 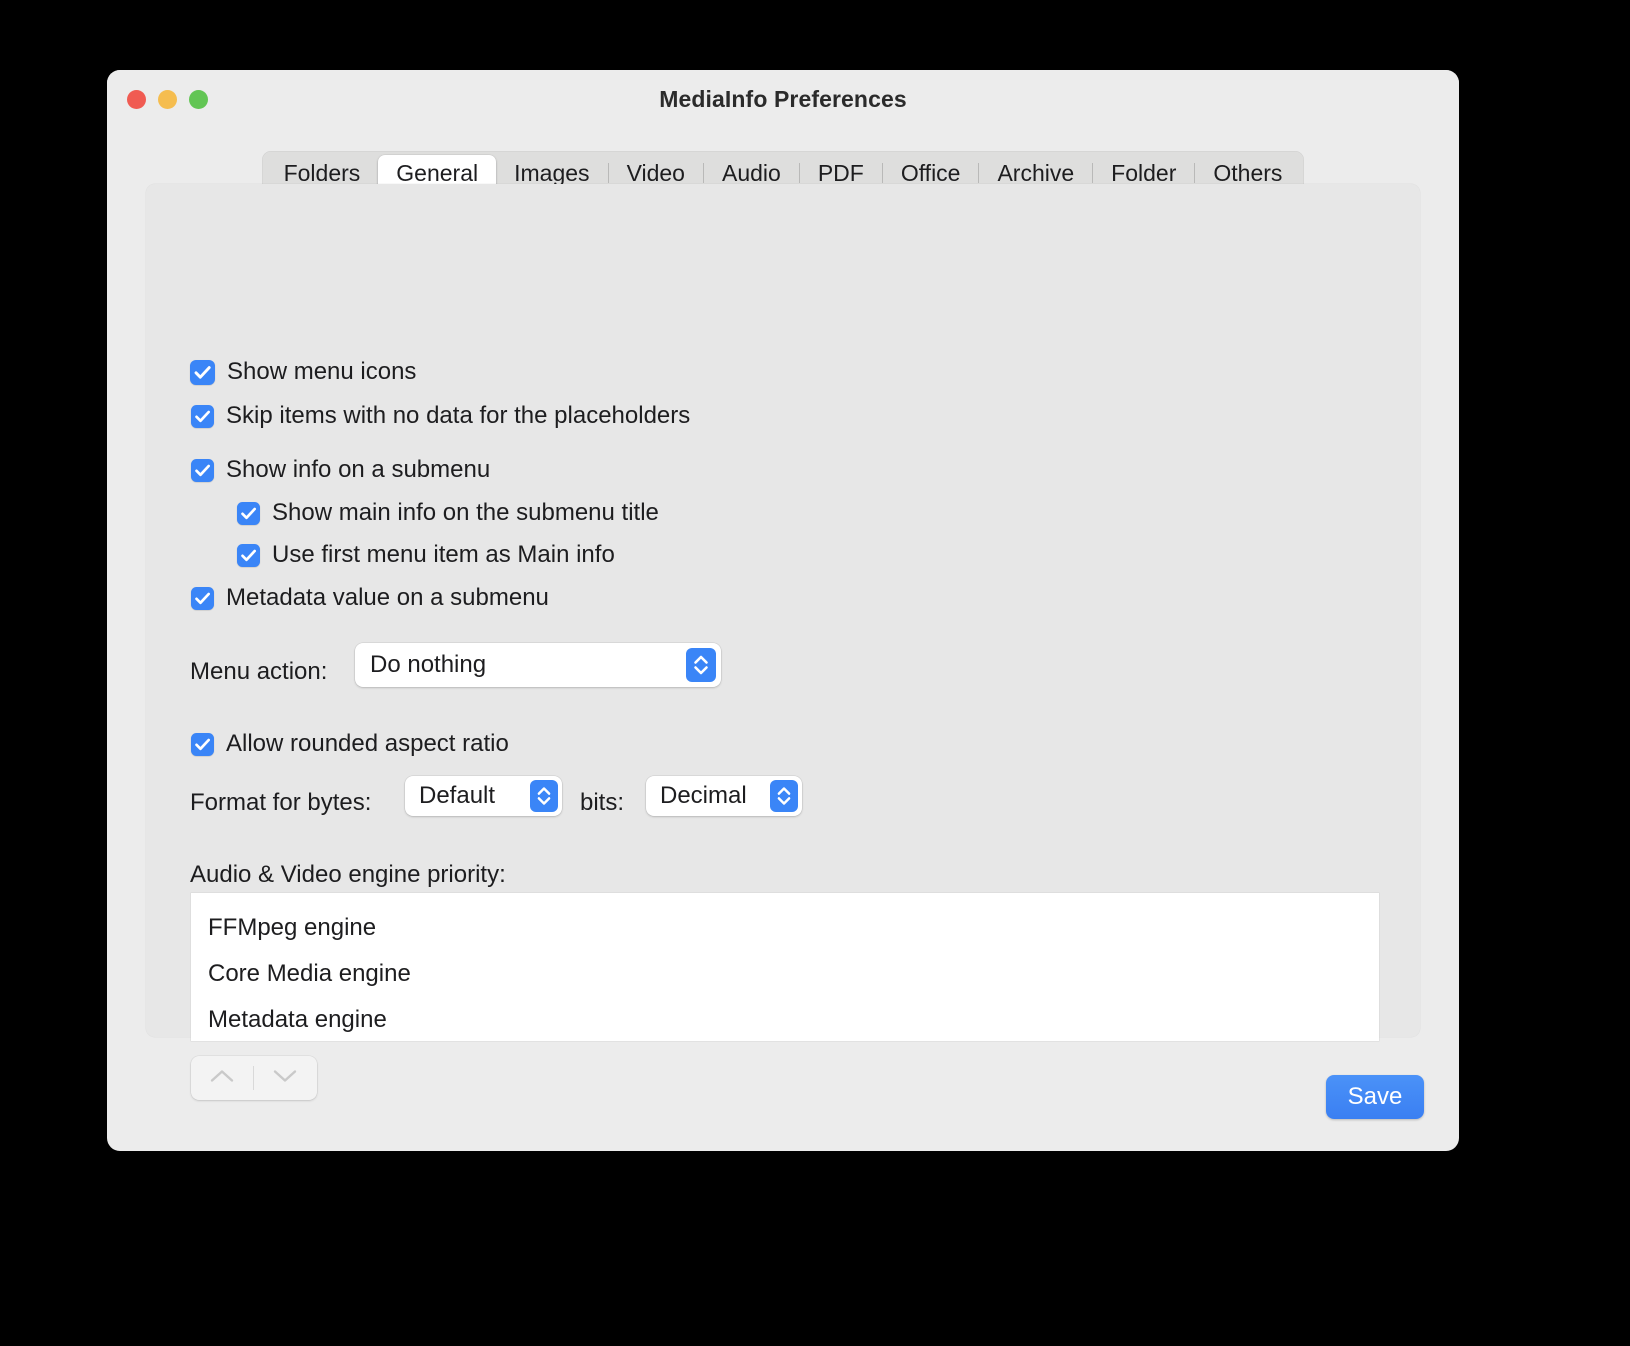 What do you see at coordinates (281, 802) in the screenshot?
I see `format-for-bytes-label: Format for bytes:` at bounding box center [281, 802].